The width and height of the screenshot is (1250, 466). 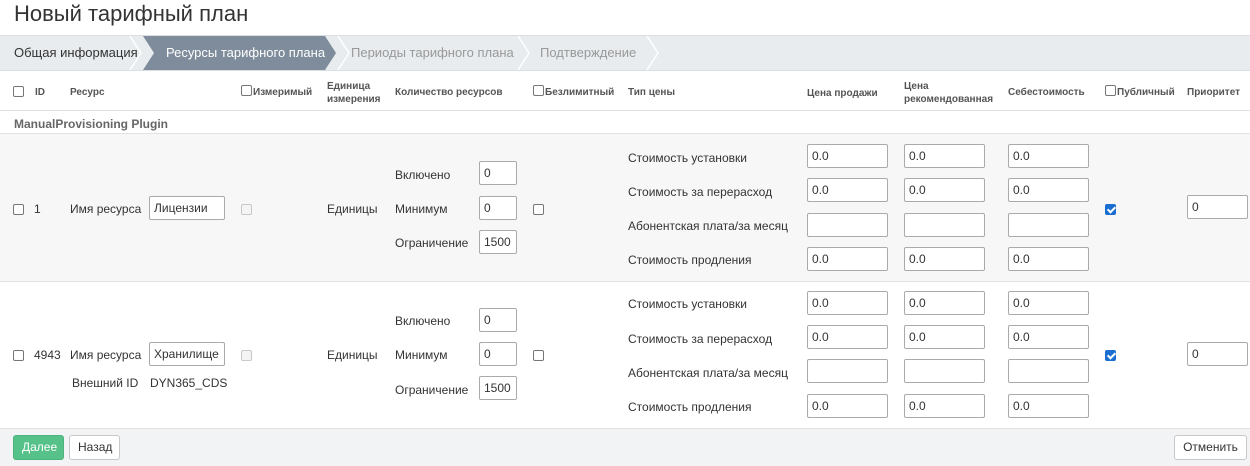 I want to click on cancel-button: Отменить, so click(x=1210, y=447).